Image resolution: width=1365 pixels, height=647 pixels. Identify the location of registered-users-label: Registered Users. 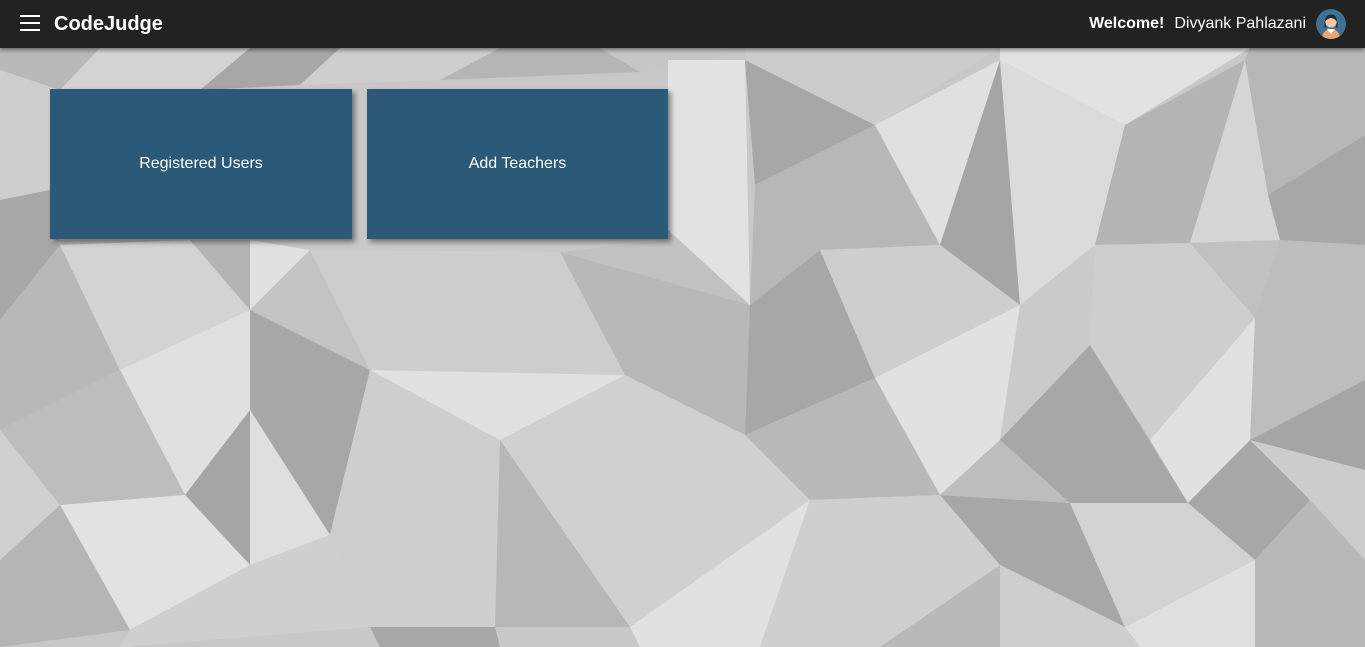
(201, 163).